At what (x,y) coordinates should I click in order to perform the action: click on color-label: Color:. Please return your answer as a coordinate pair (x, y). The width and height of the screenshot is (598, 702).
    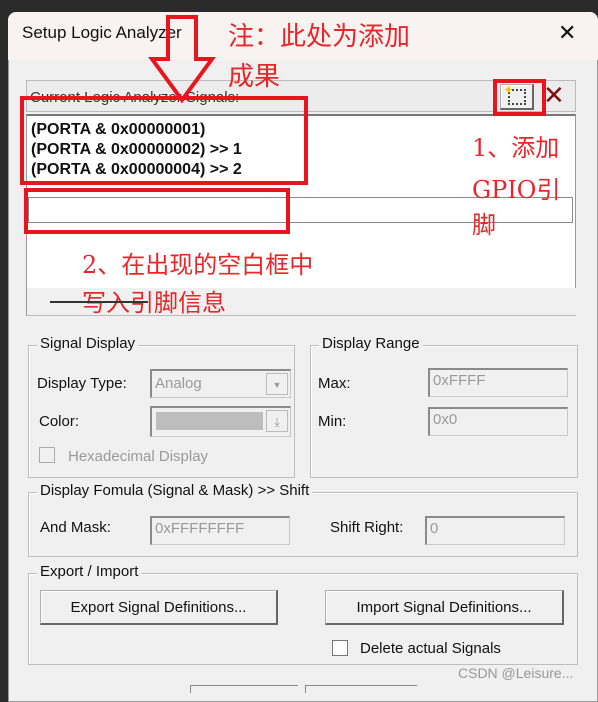
    Looking at the image, I should click on (59, 421).